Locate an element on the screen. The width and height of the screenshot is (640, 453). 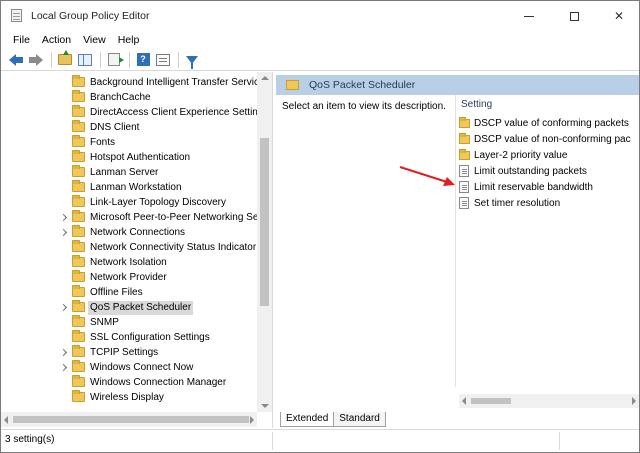
tree-item-label: DNS Client is located at coordinates (115, 127).